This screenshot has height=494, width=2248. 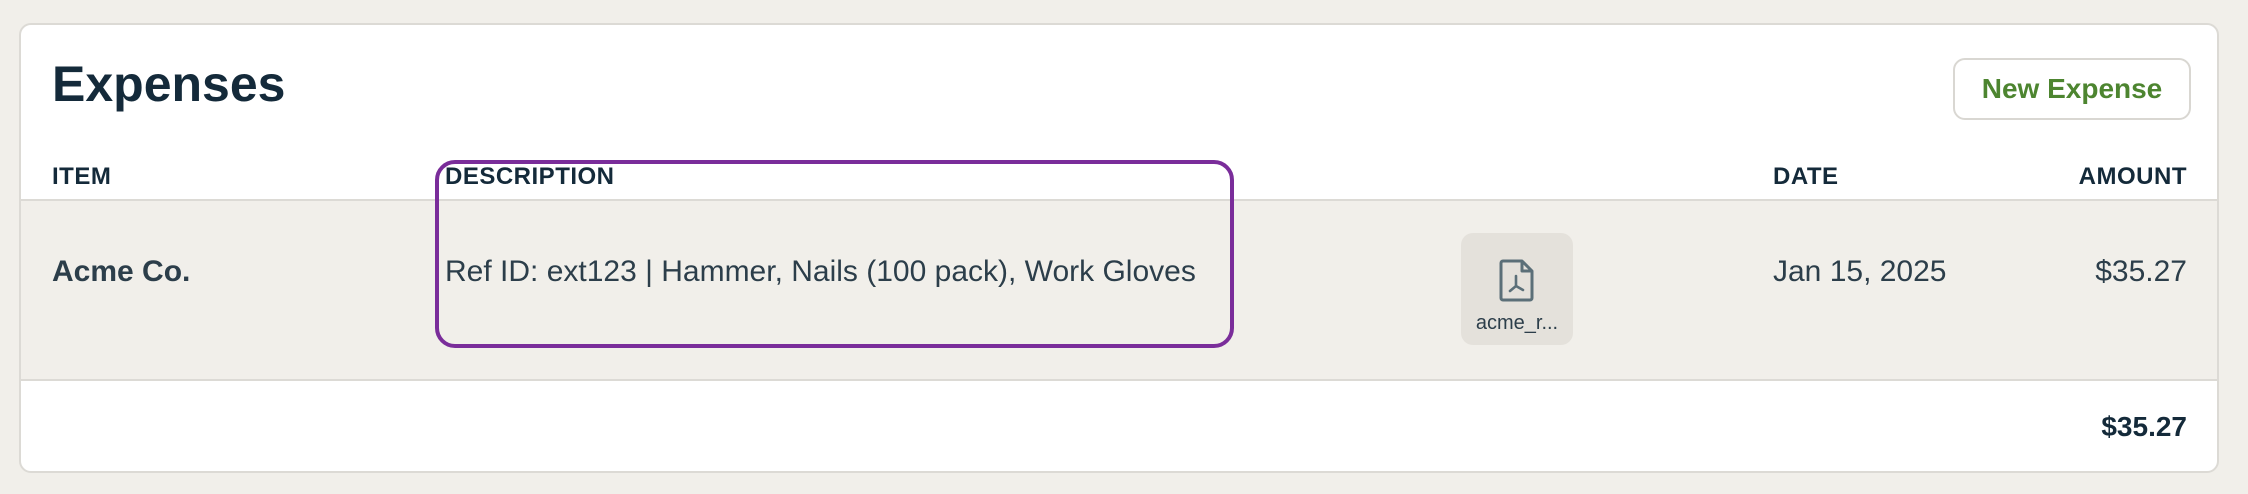 I want to click on expense-date: Jan 15, 2025, so click(x=1860, y=271).